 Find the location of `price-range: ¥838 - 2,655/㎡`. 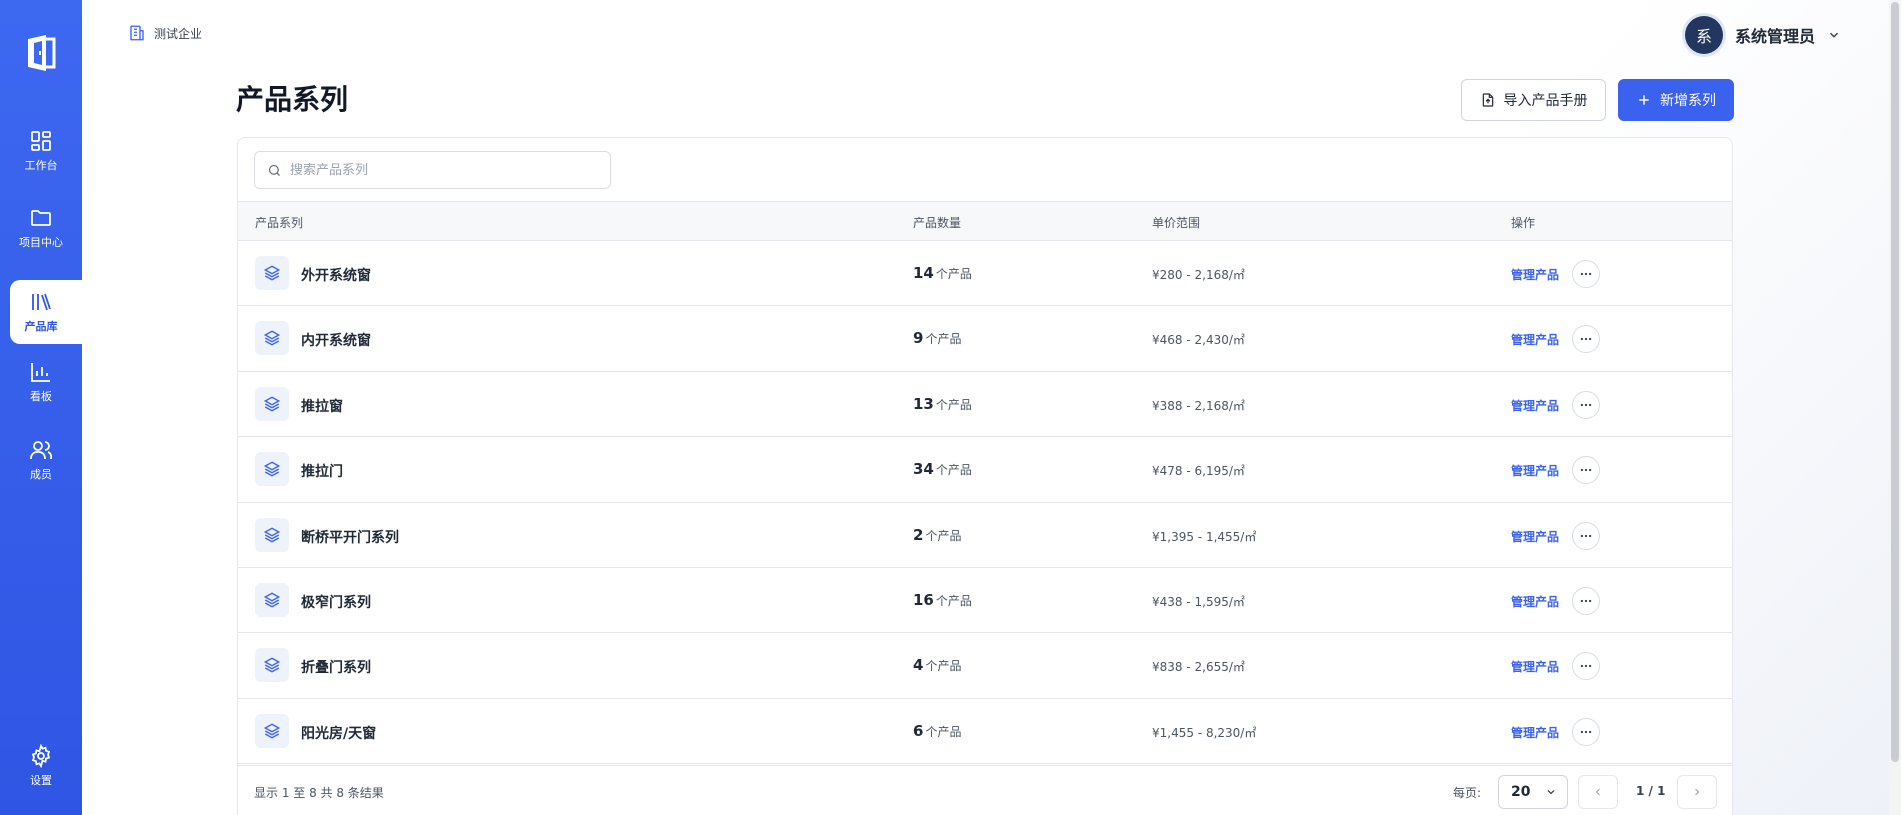

price-range: ¥838 - 2,655/㎡ is located at coordinates (1198, 667).